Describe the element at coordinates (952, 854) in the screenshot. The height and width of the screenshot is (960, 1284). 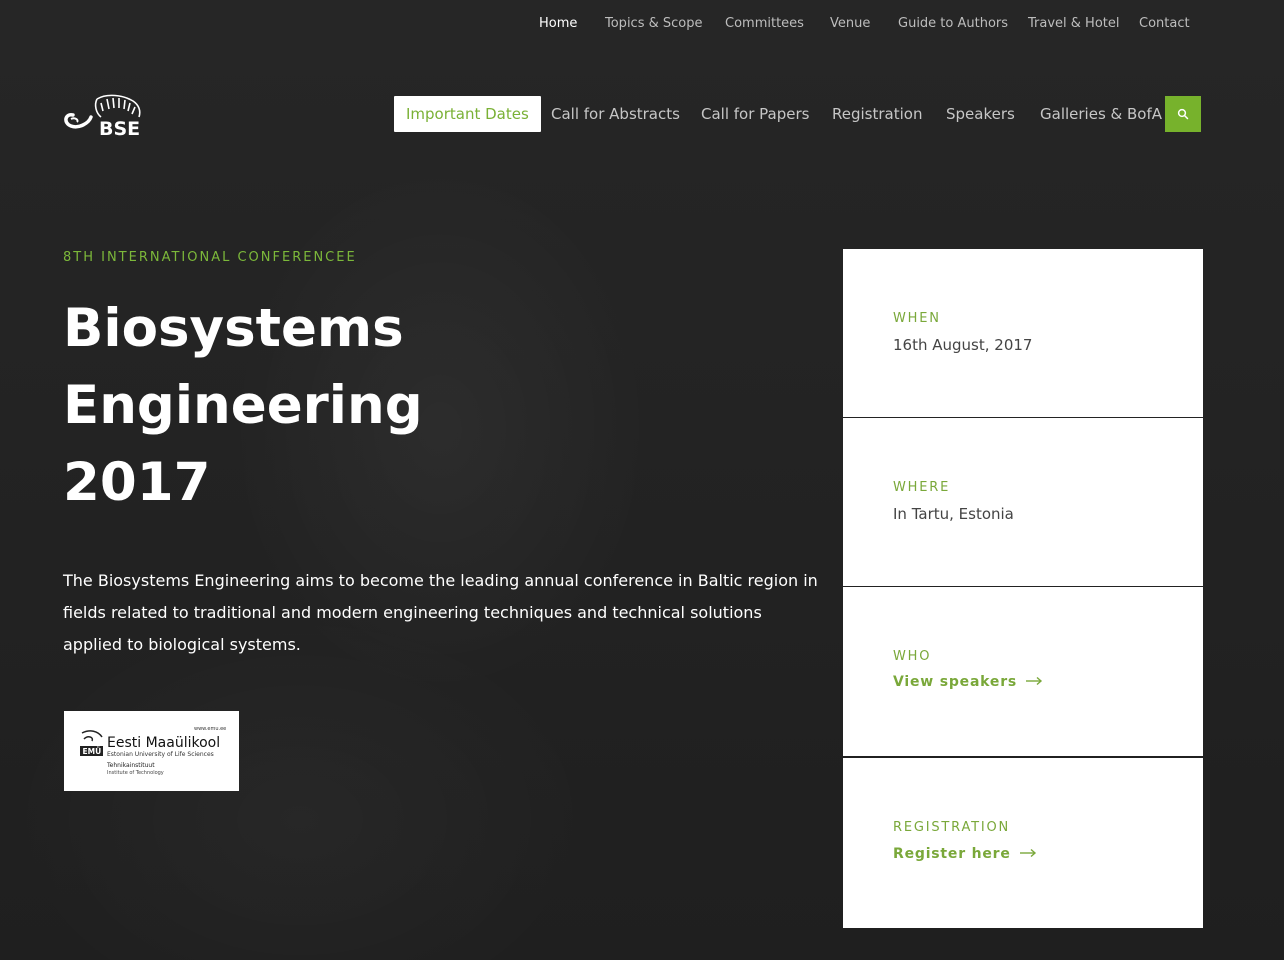
I see `register-here-text: Register here` at that location.